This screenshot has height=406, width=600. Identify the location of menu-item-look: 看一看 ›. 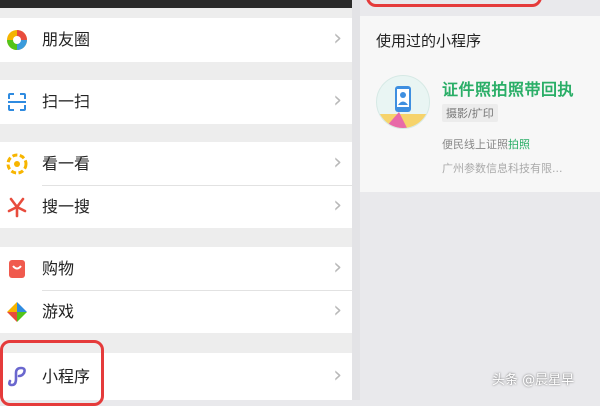
(176, 163).